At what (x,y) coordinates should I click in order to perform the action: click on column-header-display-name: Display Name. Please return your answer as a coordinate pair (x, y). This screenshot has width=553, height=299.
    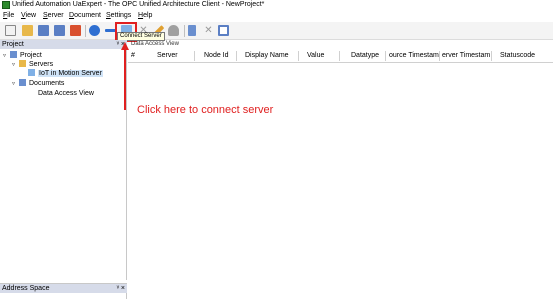
    Looking at the image, I should click on (267, 55).